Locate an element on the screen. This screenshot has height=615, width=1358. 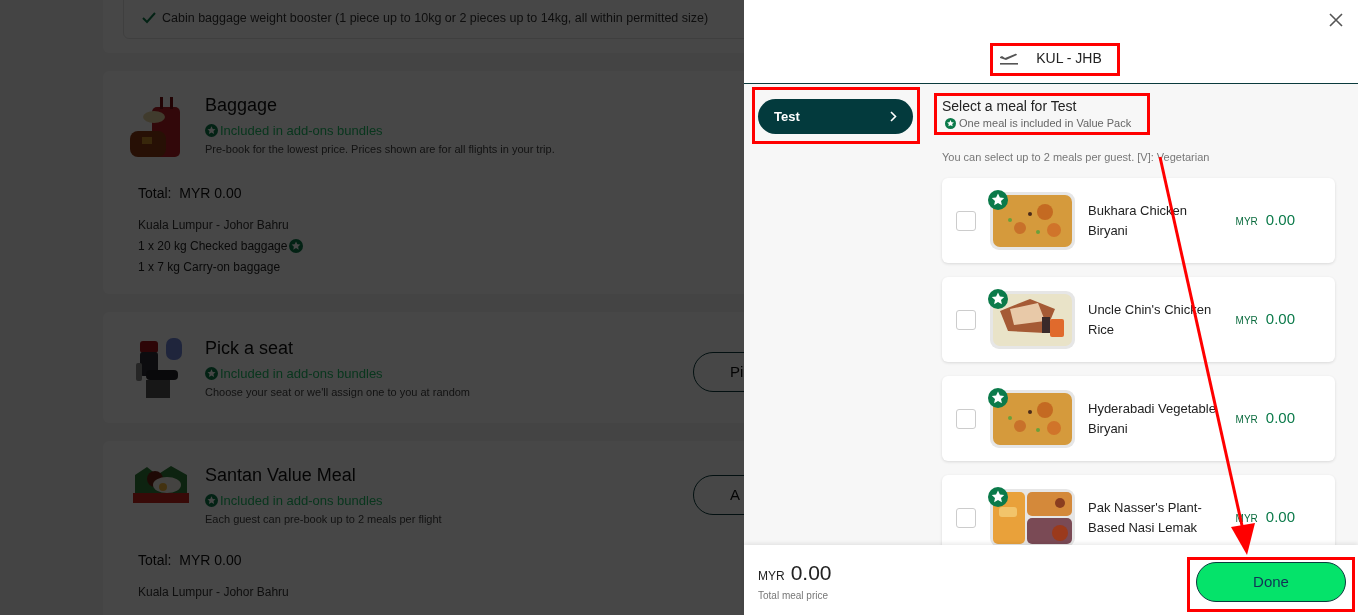
section-title: Baggage is located at coordinates (242, 105).